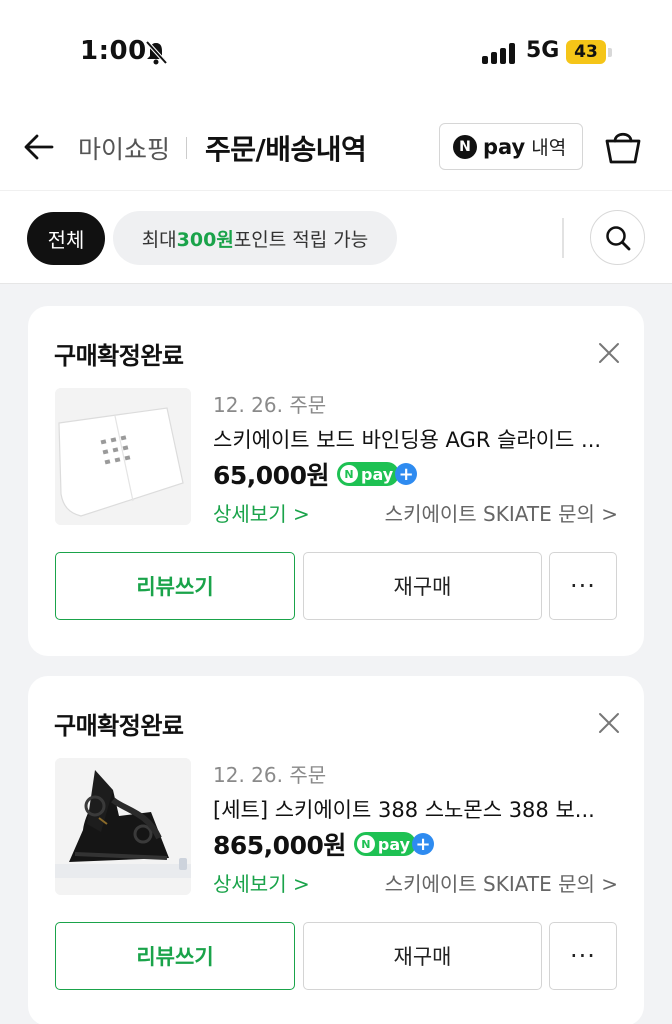  I want to click on search-button, so click(617, 237).